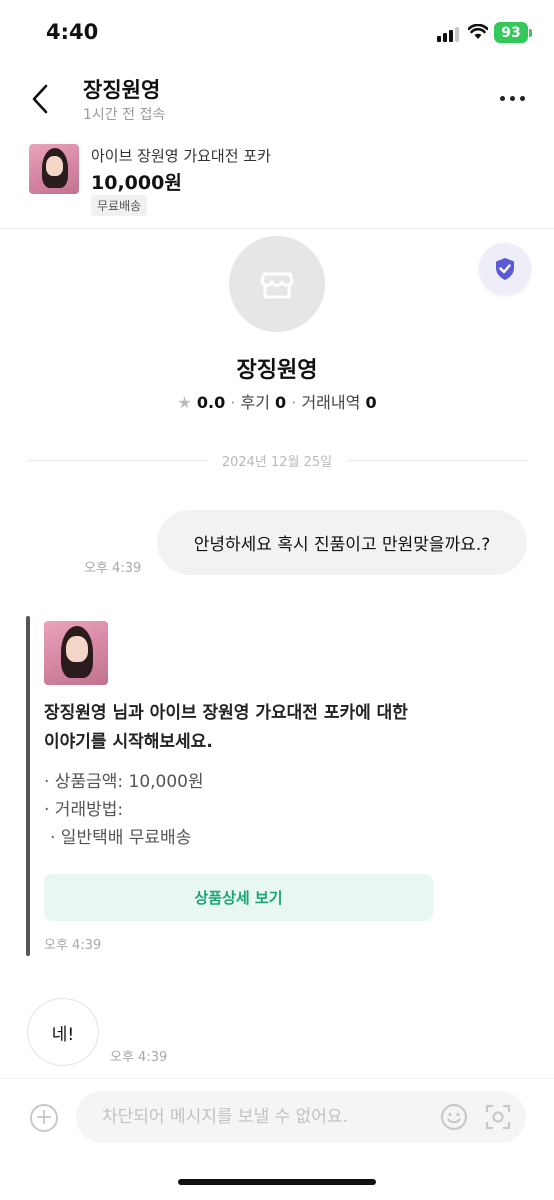 The image size is (554, 1200). I want to click on store-icon, so click(277, 285).